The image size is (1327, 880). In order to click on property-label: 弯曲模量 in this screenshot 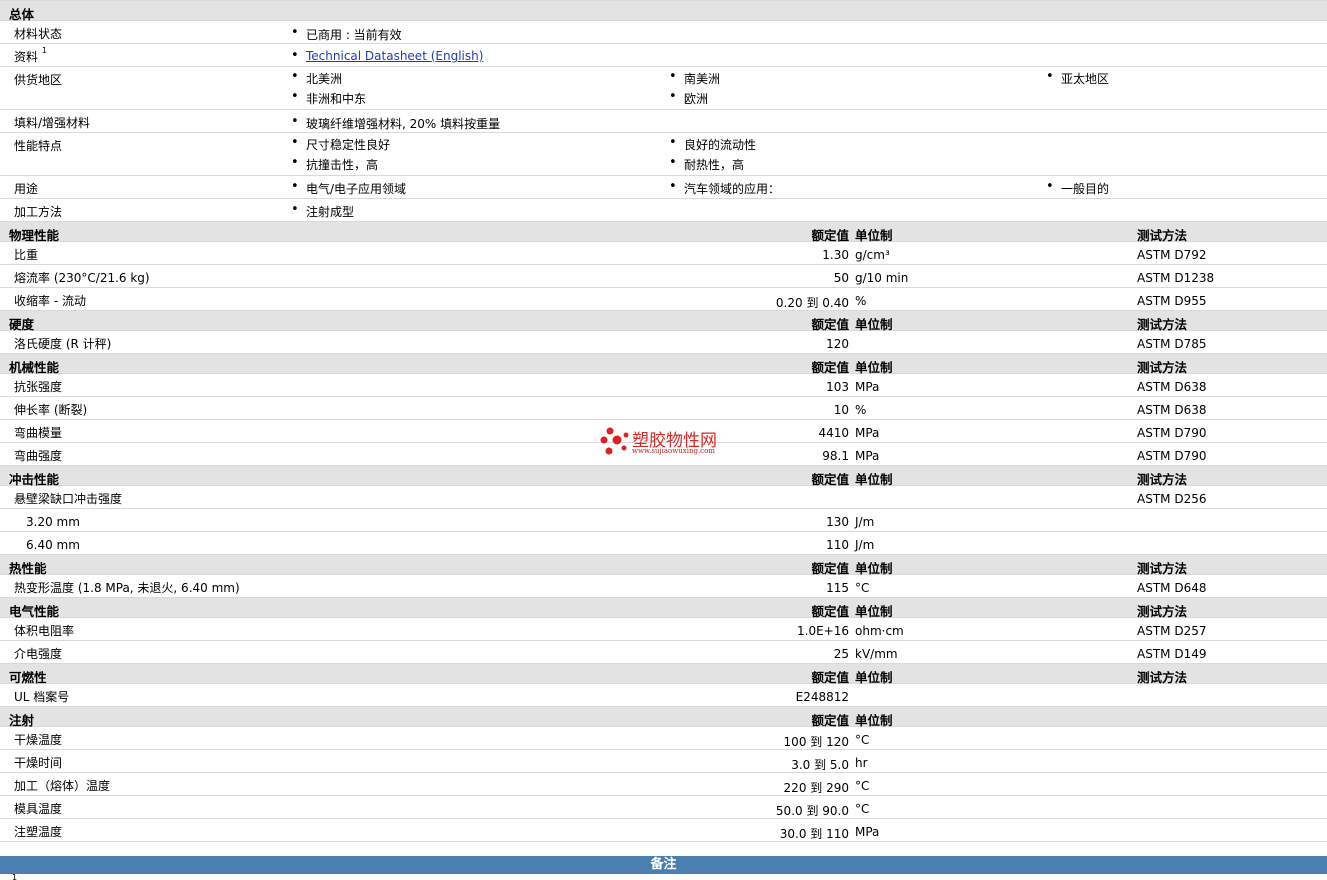, I will do `click(38, 433)`.